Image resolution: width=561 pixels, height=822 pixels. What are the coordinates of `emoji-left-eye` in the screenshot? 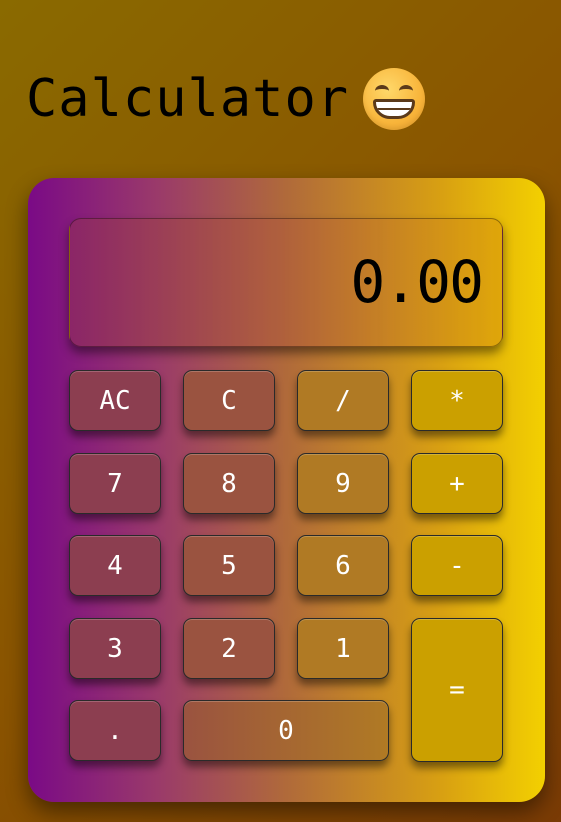 It's located at (382, 91).